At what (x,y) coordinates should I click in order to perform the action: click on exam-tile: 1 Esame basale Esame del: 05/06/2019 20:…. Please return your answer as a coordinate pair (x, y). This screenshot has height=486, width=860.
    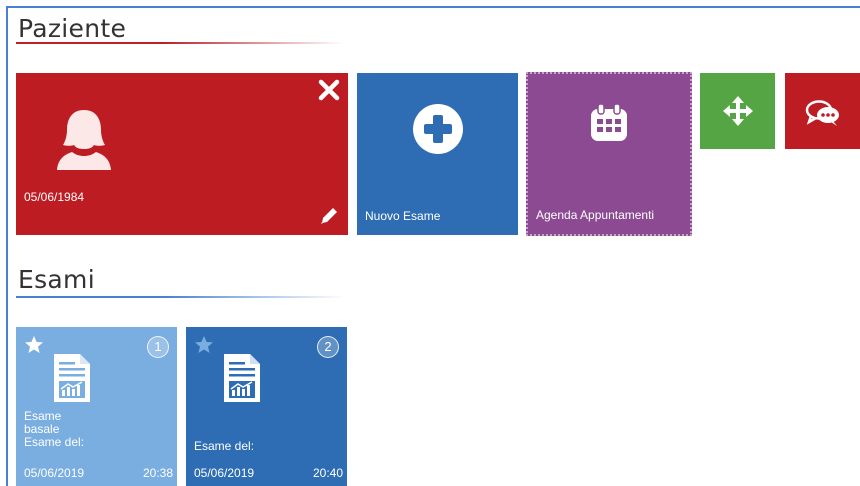
    Looking at the image, I should click on (96, 406).